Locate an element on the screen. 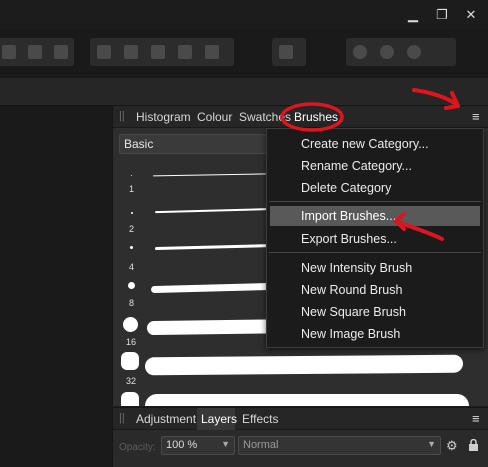 The height and width of the screenshot is (467, 488). main-toolbar is located at coordinates (244, 54).